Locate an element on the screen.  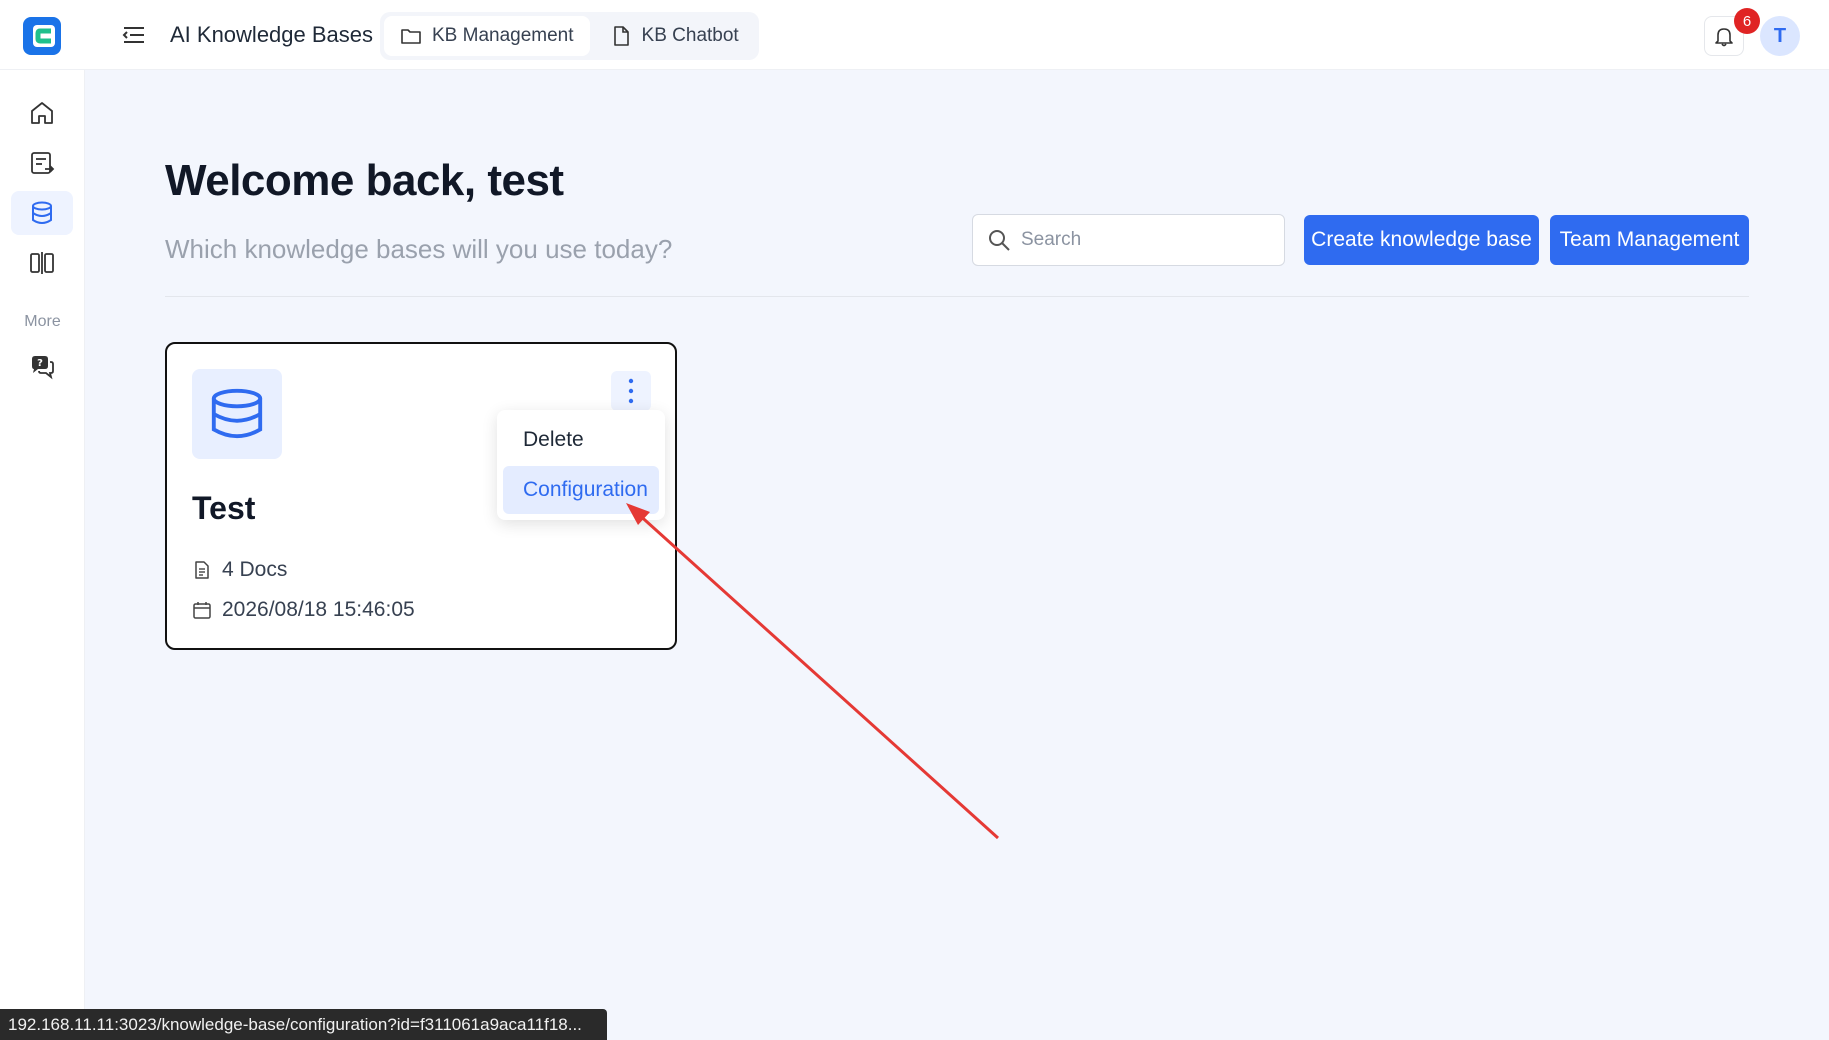
kb-docs-count: 4 Docs is located at coordinates (255, 569).